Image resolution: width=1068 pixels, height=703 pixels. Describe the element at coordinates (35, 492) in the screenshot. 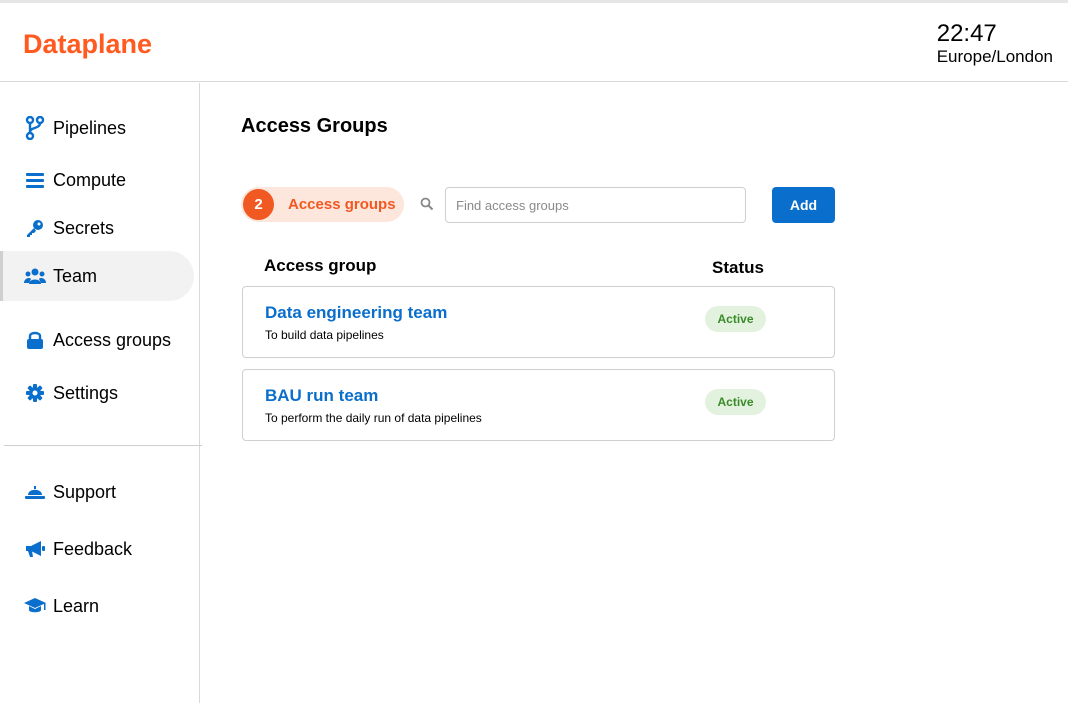

I see `bell-icon` at that location.